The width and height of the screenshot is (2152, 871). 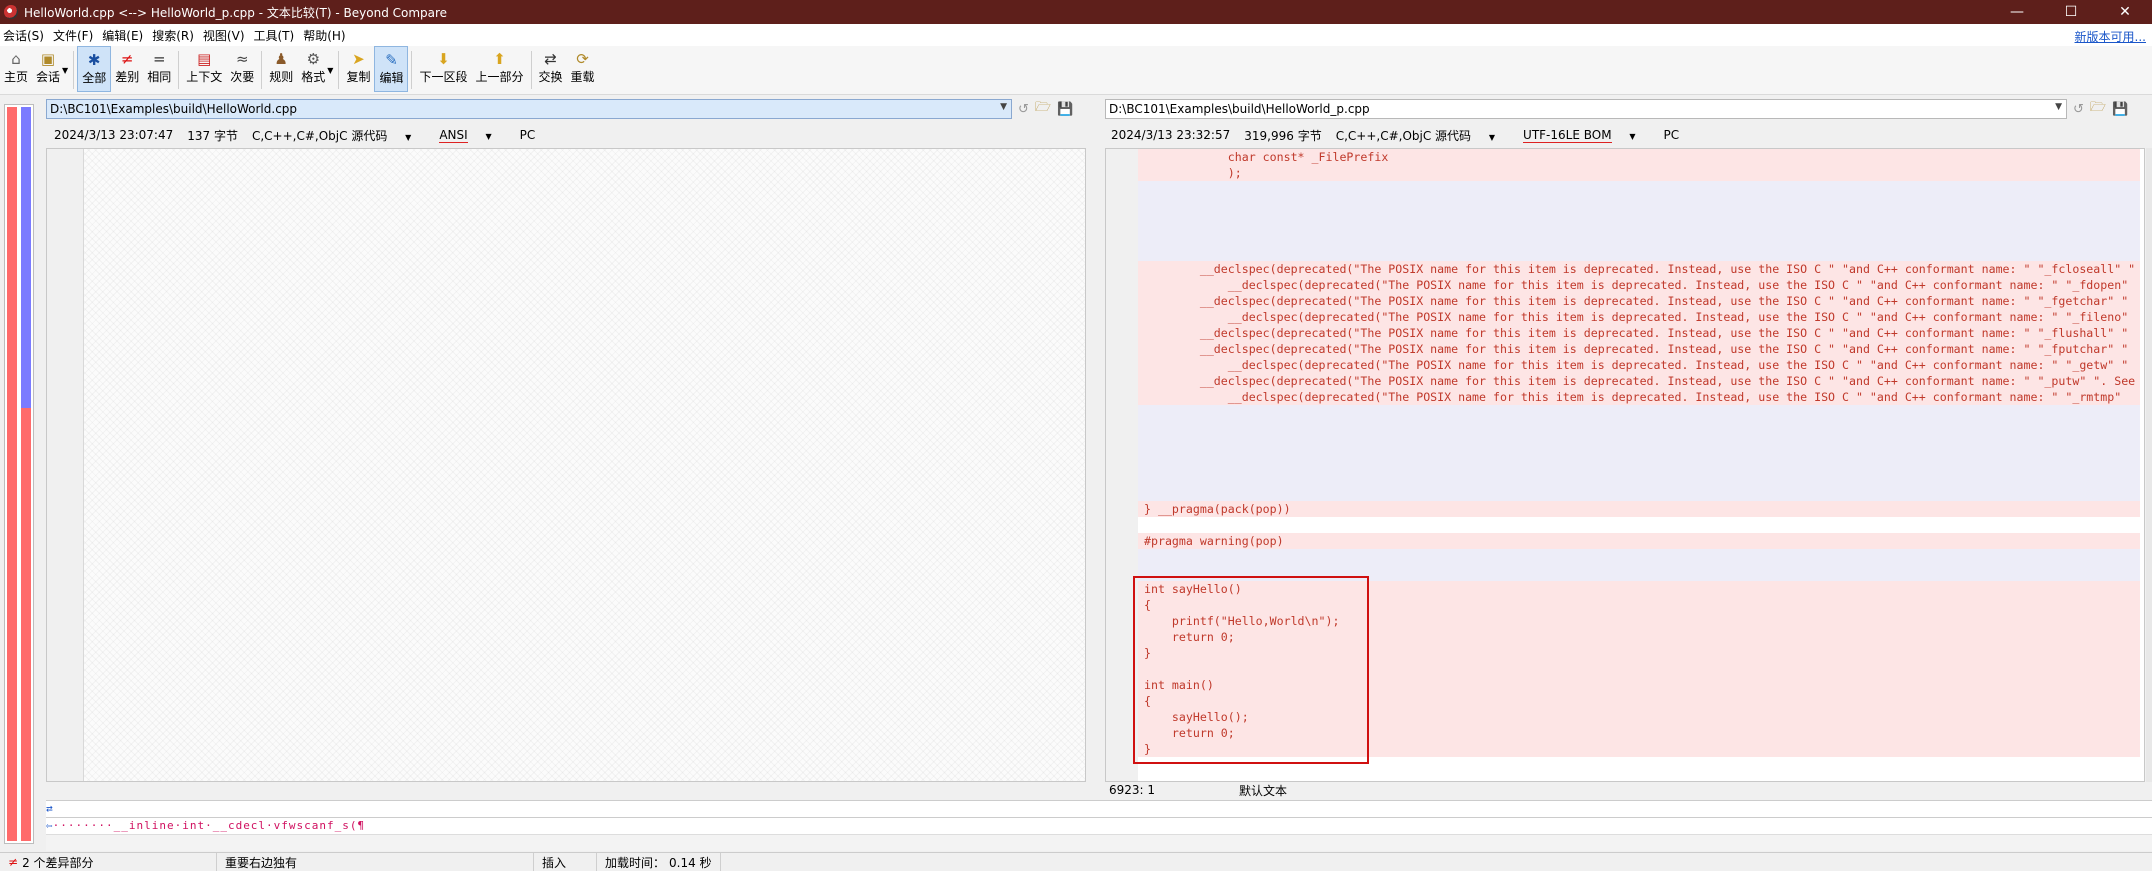 What do you see at coordinates (16, 69) in the screenshot?
I see `home-button: ⌂ 主页` at bounding box center [16, 69].